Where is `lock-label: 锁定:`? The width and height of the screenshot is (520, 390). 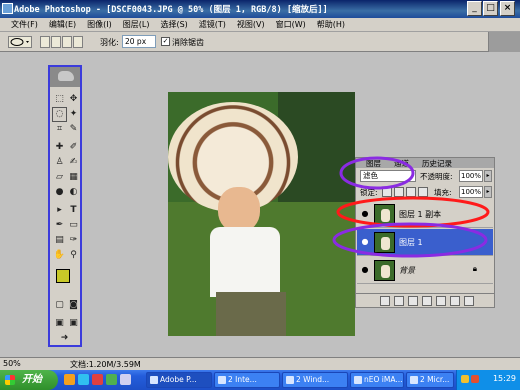
lock-label: 锁定: is located at coordinates (369, 192).